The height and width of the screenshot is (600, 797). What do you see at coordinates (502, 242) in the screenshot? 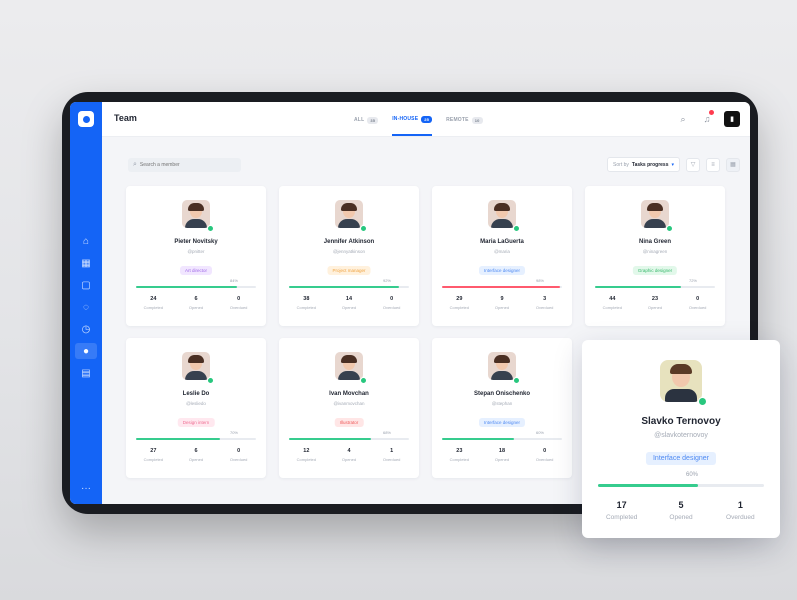
I see `member-name: Maria LaGuerta` at bounding box center [502, 242].